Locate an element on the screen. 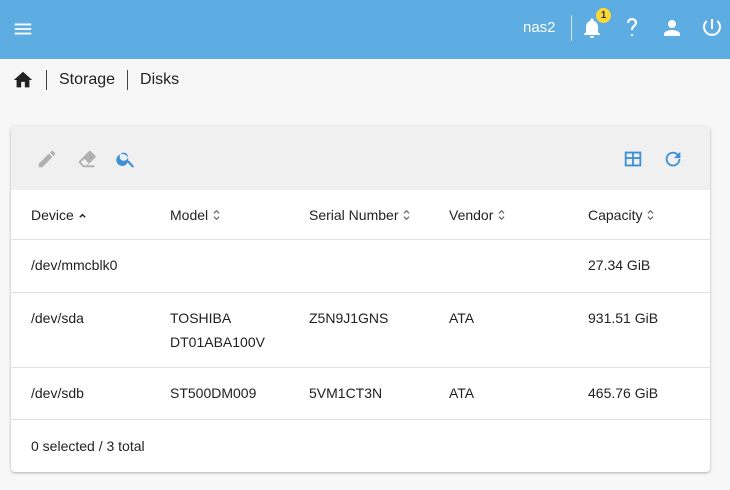 The height and width of the screenshot is (490, 730). top-bar: nas2 1 is located at coordinates (365, 29).